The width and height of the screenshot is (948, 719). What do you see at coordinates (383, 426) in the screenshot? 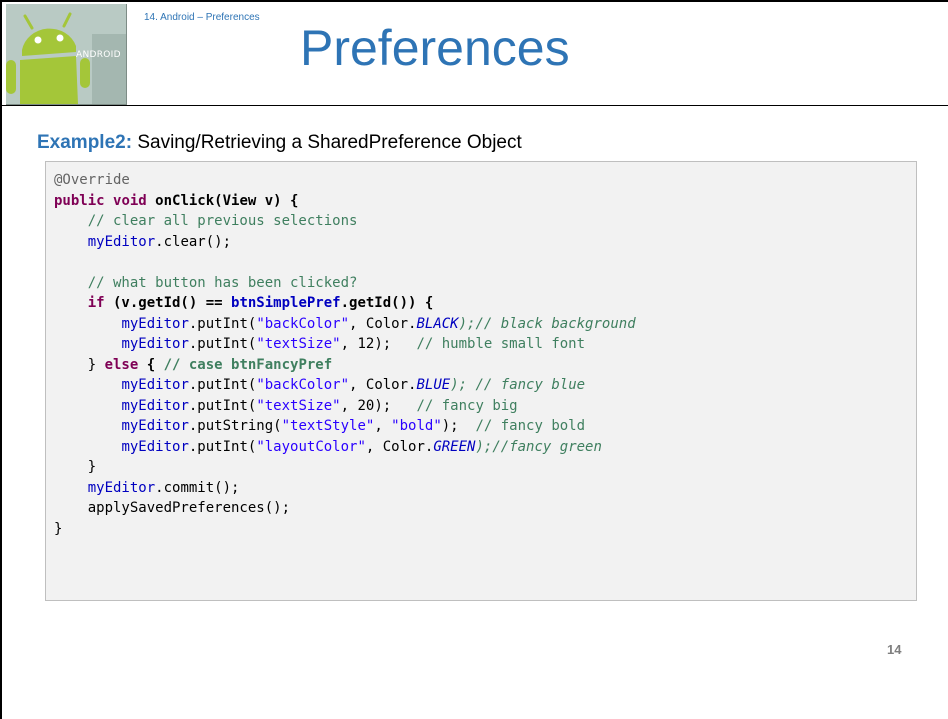
I see `code-text: ,` at bounding box center [383, 426].